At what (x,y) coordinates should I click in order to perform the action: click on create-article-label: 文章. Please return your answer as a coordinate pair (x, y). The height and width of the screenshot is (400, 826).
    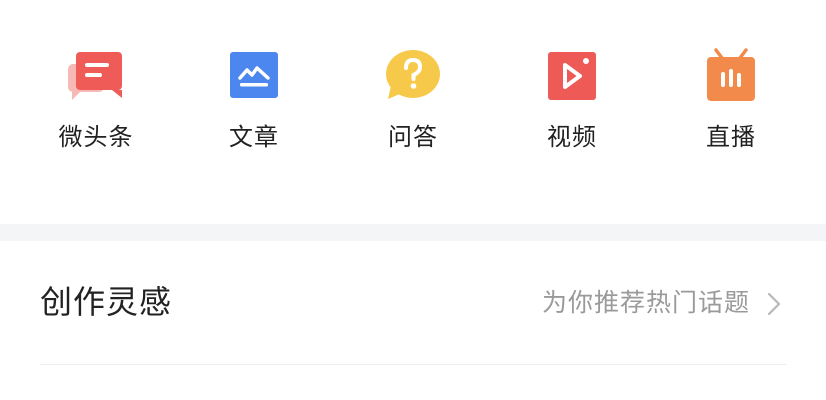
    Looking at the image, I should click on (254, 137).